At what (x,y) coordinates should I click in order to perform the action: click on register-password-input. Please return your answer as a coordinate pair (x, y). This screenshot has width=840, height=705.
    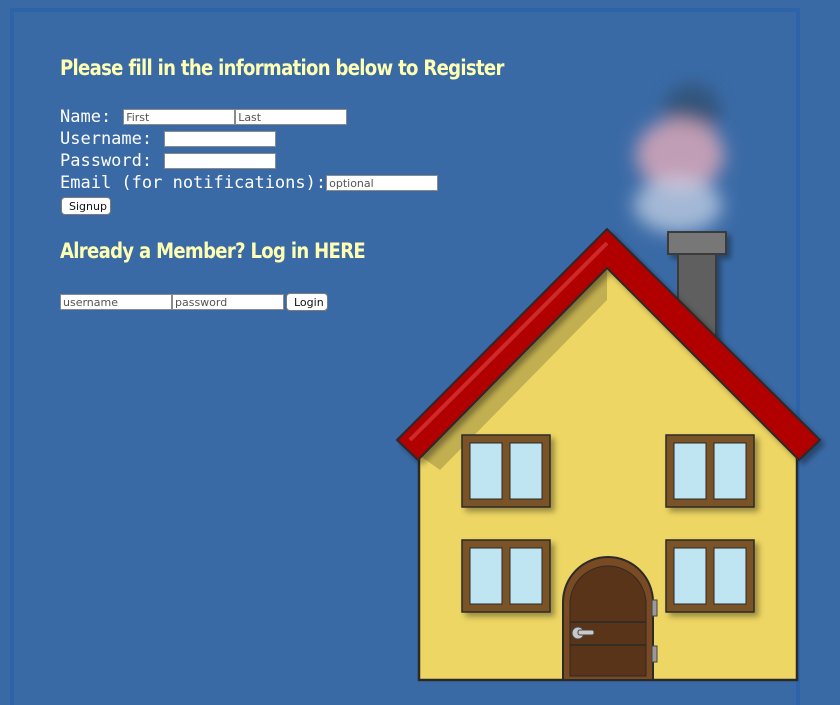
    Looking at the image, I should click on (220, 161).